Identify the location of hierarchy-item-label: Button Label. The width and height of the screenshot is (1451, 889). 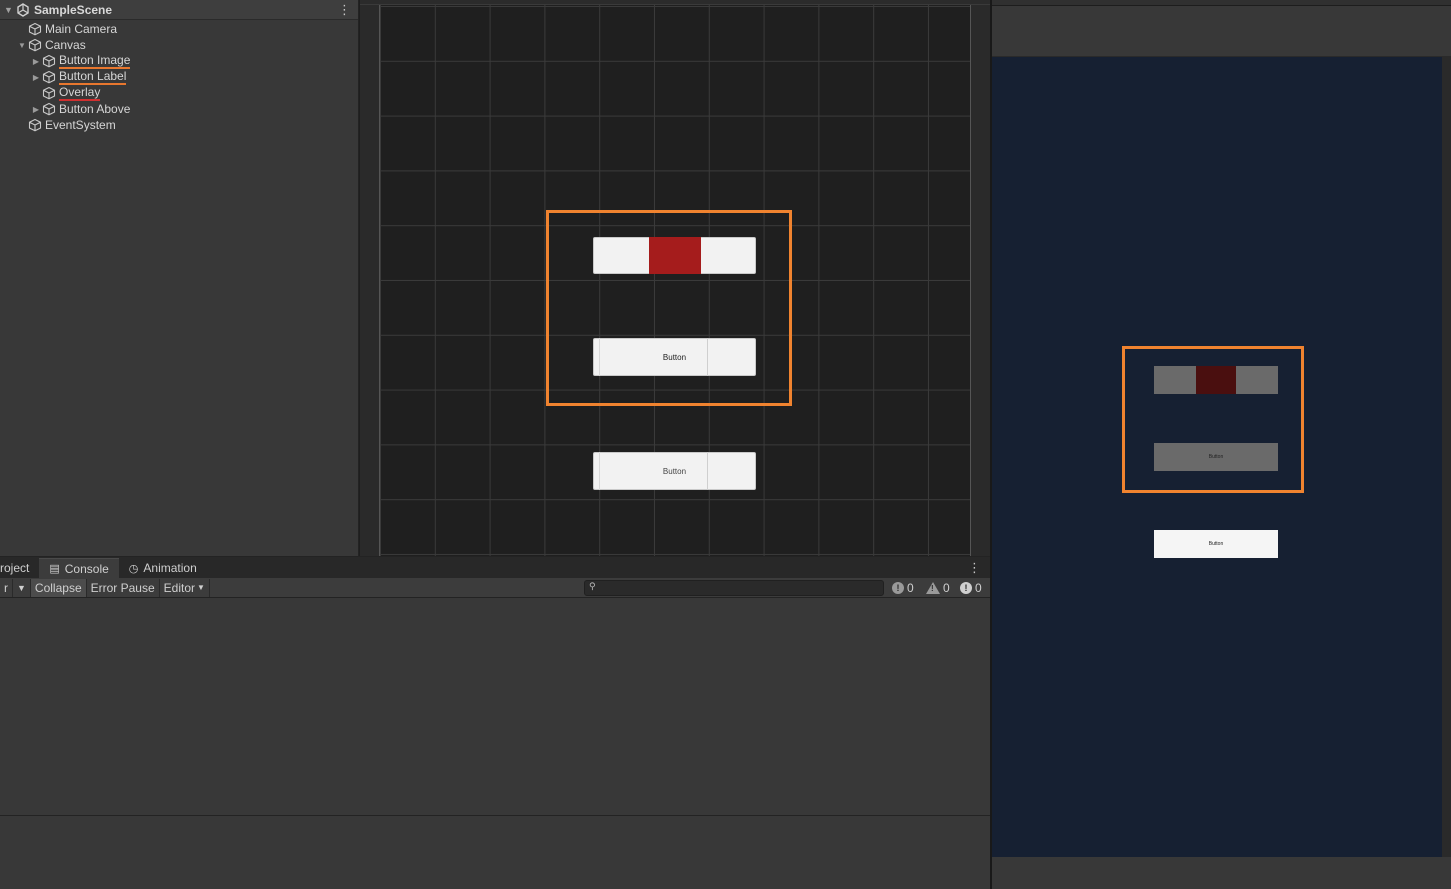
(93, 77).